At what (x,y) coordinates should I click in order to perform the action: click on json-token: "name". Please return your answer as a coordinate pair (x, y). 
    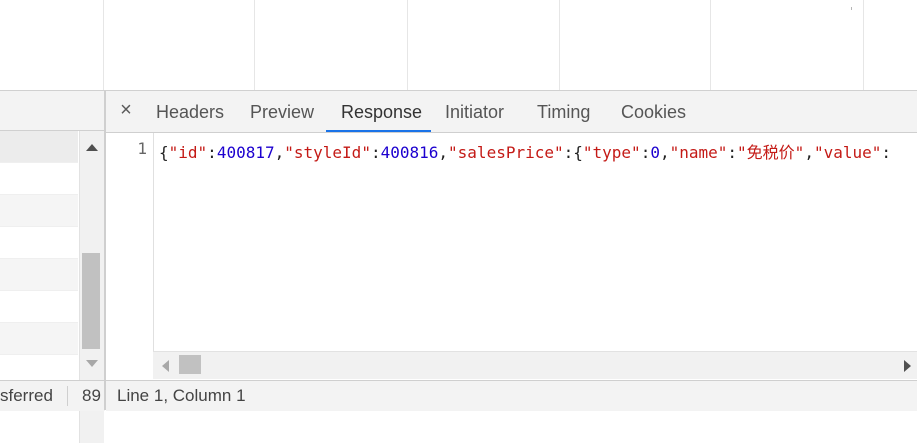
    Looking at the image, I should click on (698, 152).